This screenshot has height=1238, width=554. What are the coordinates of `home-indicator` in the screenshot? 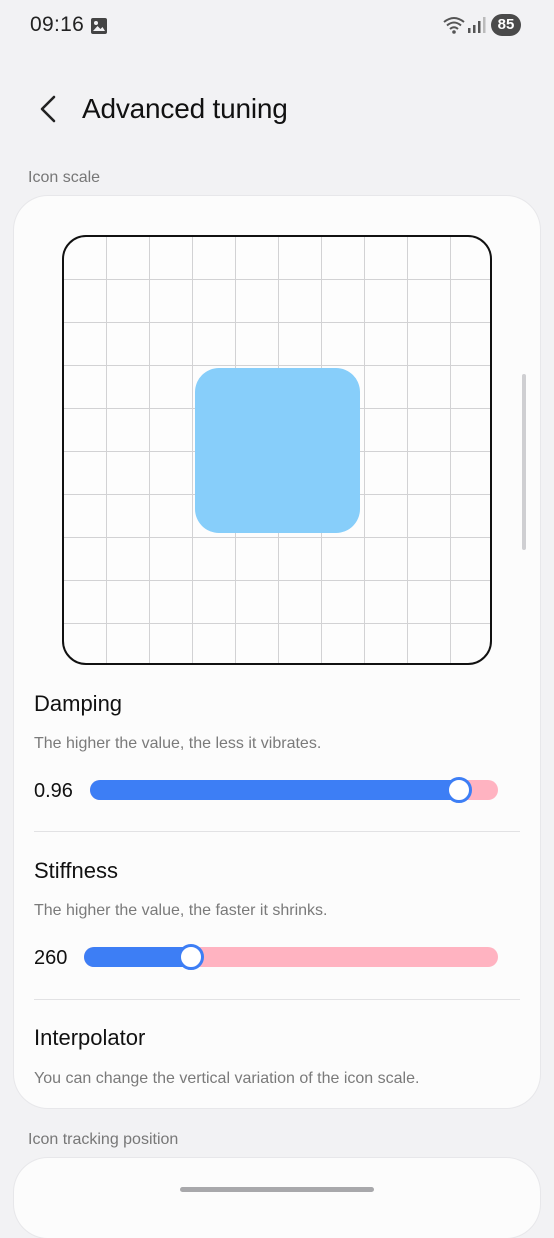 It's located at (277, 1189).